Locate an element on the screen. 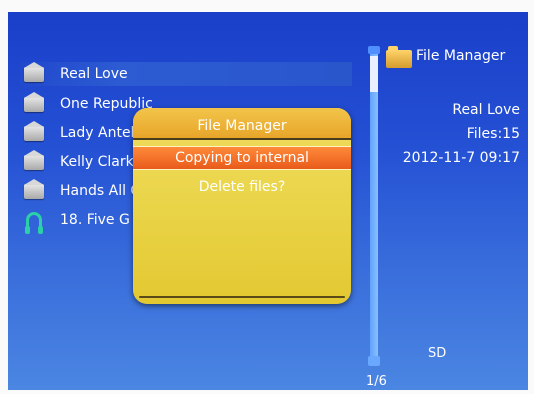 The height and width of the screenshot is (394, 534). option-copy-to-internal: Copying to internal is located at coordinates (242, 158).